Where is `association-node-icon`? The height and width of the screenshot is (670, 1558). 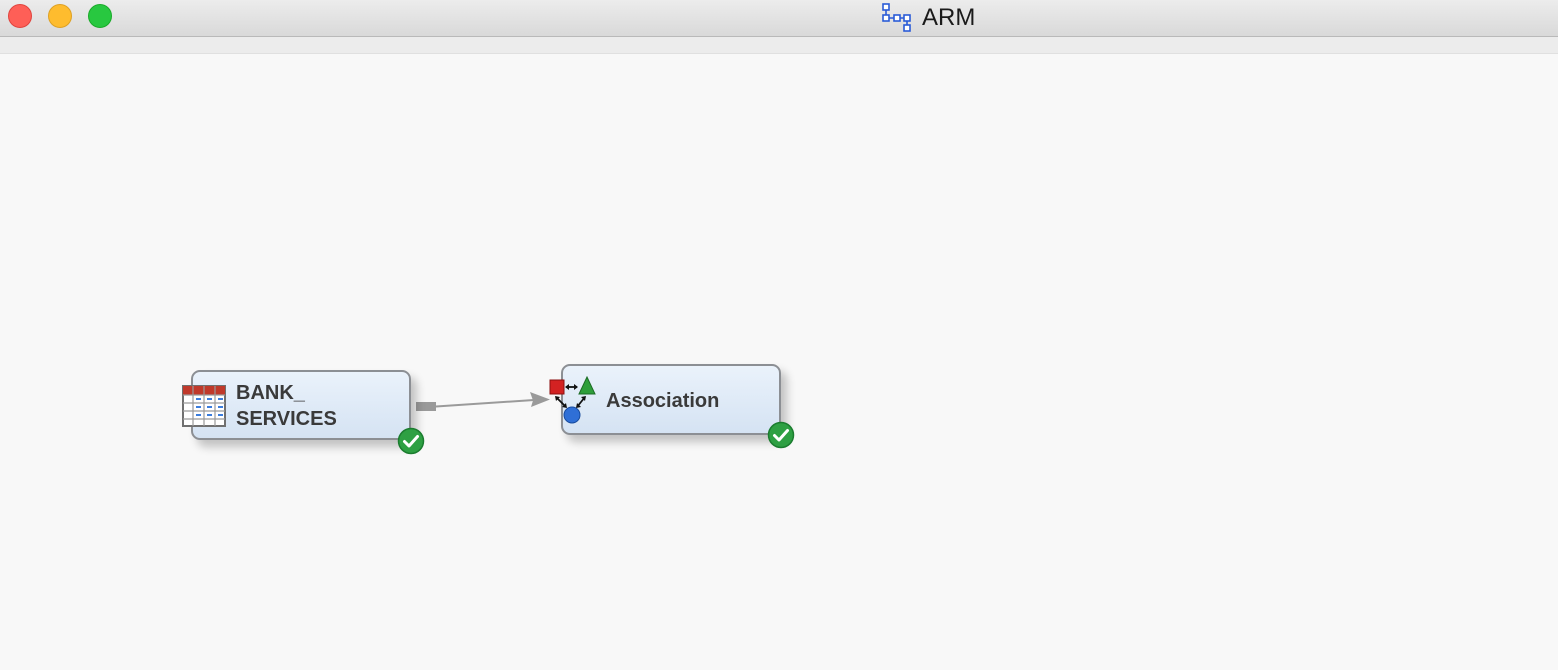
association-node-icon is located at coordinates (572, 400).